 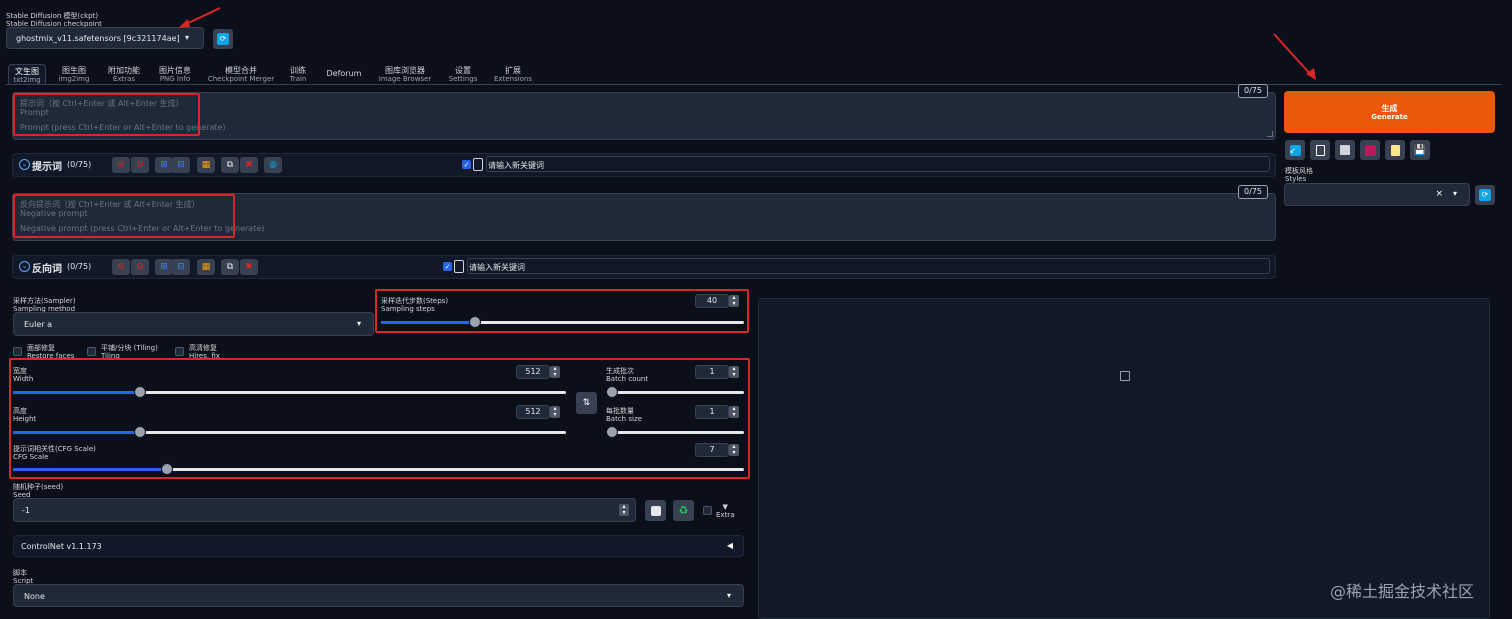 I want to click on cfg-spinner: ▴ ▾, so click(x=734, y=450).